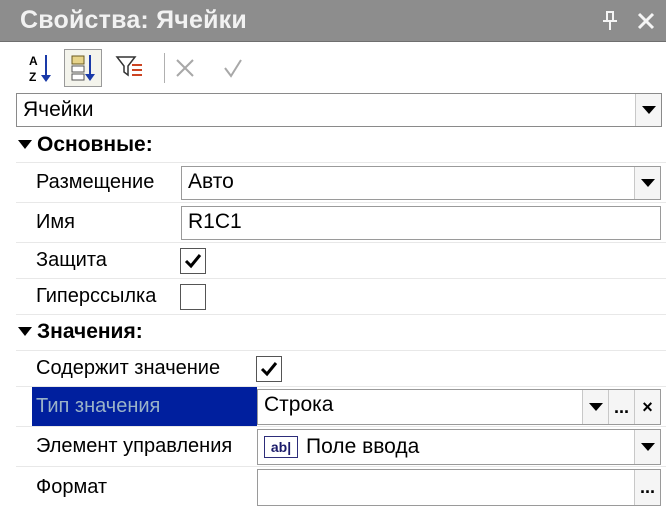  What do you see at coordinates (459, 407) in the screenshot?
I see `value-type-field: Строка ... ×` at bounding box center [459, 407].